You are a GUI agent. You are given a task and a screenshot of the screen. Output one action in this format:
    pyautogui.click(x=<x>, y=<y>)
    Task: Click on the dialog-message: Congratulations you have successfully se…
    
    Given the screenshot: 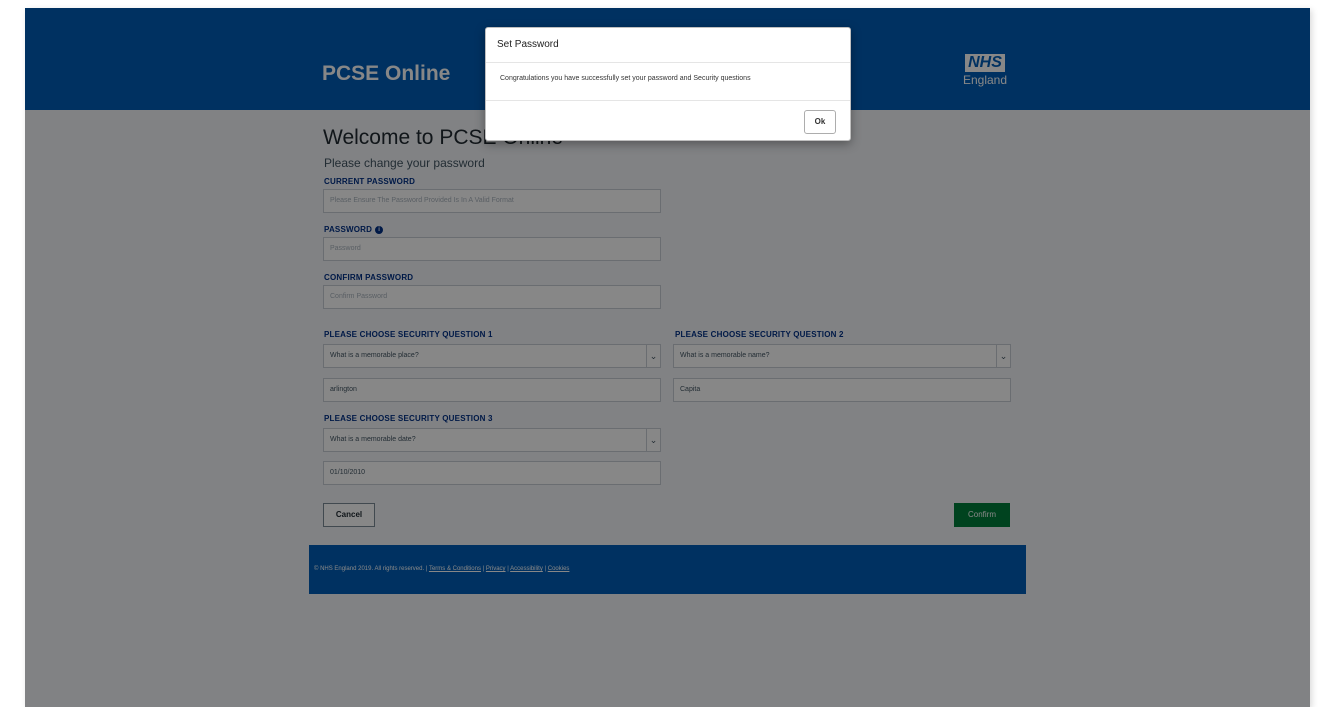 What is the action you would take?
    pyautogui.click(x=625, y=78)
    